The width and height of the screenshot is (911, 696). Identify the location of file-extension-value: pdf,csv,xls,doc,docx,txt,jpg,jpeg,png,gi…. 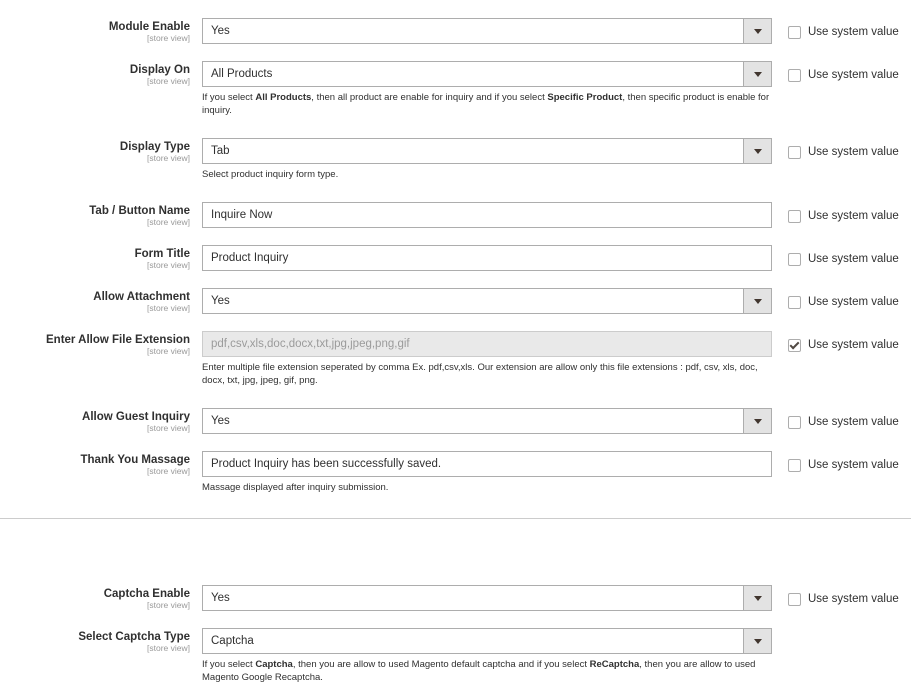
(310, 344).